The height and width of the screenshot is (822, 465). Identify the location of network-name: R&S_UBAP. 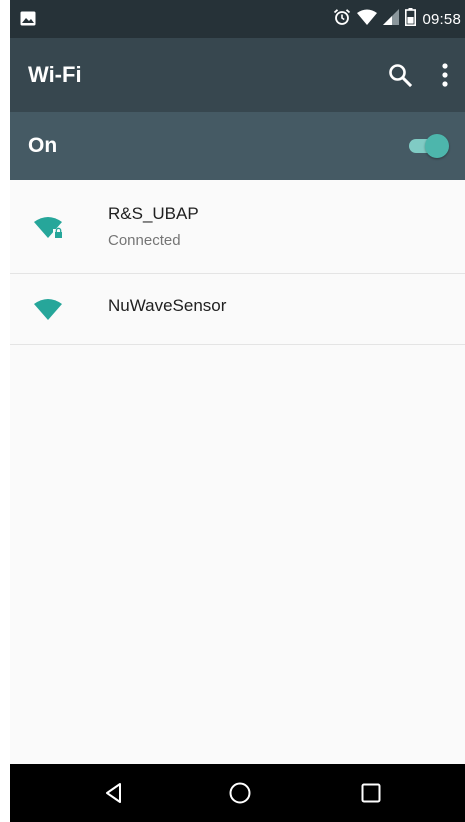
(153, 213).